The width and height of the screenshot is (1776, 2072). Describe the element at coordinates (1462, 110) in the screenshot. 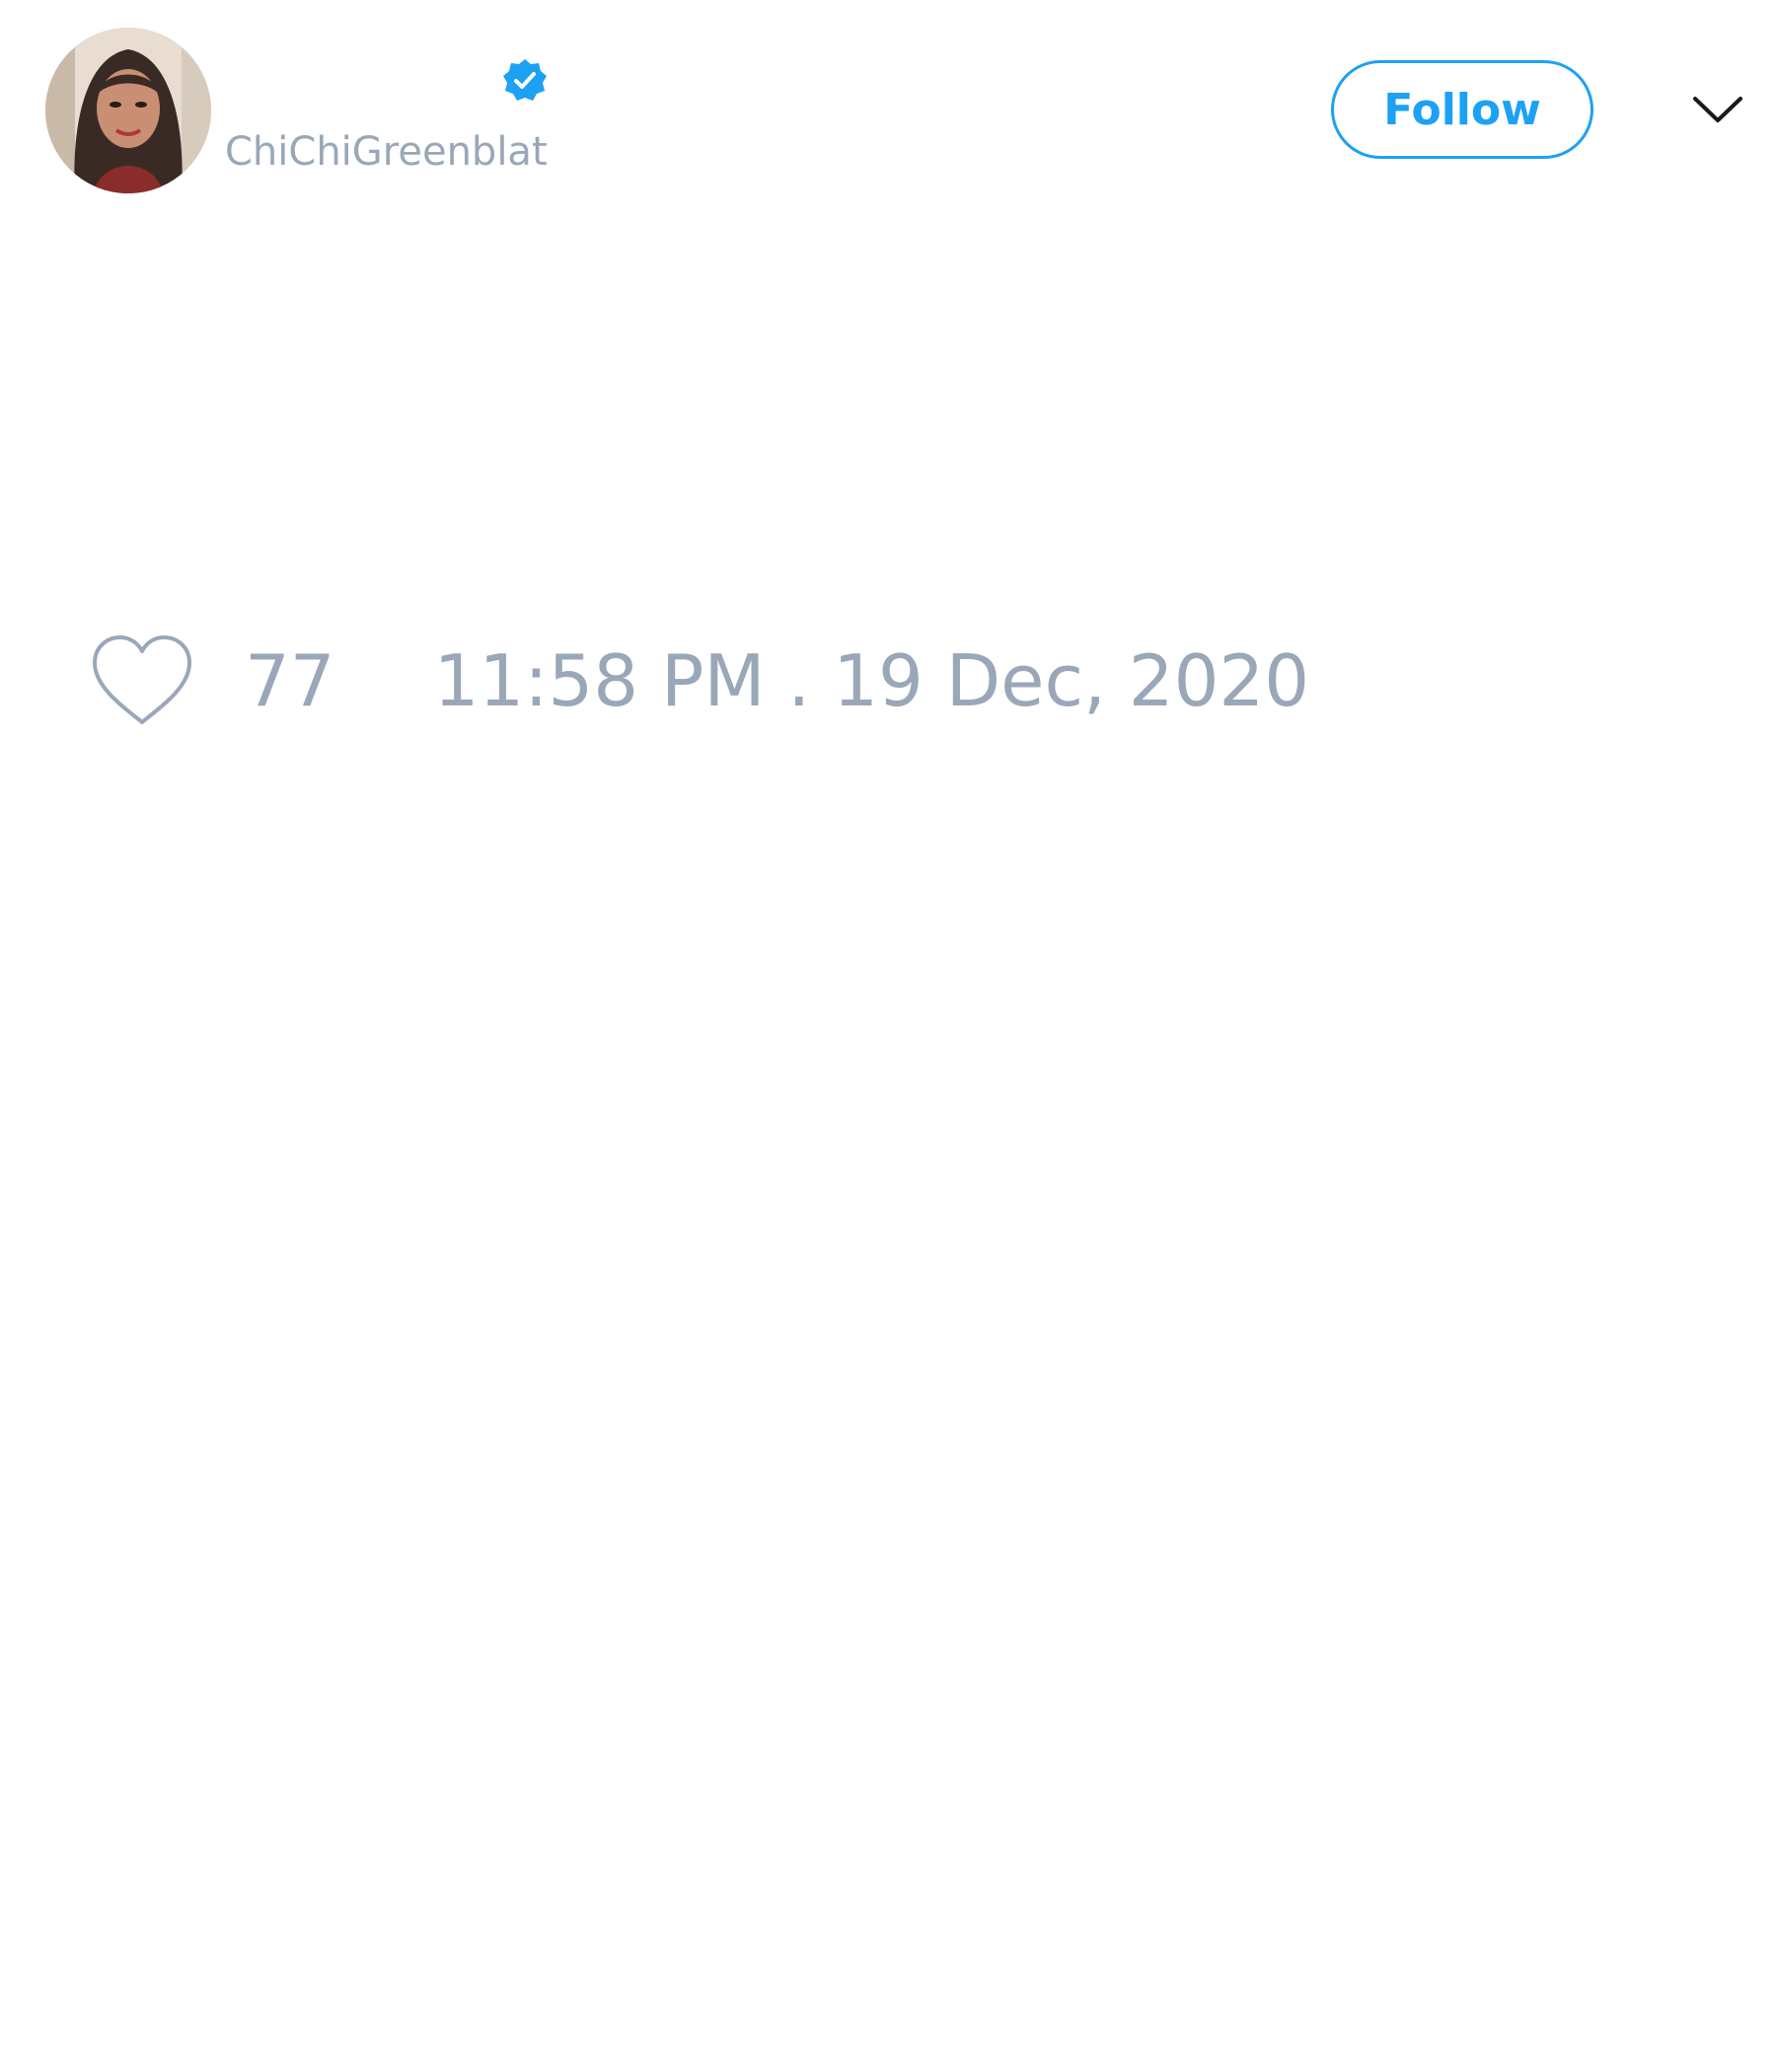

I see `follow-button: Follow` at that location.